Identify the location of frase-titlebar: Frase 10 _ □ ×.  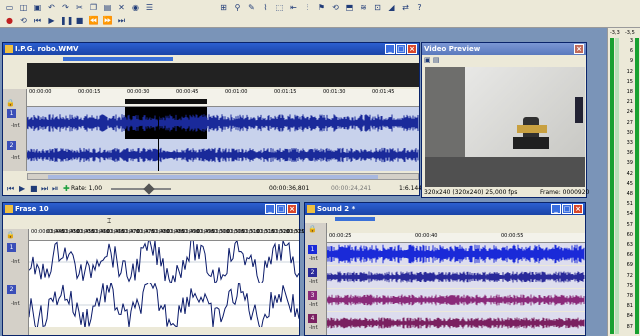
(151, 209).